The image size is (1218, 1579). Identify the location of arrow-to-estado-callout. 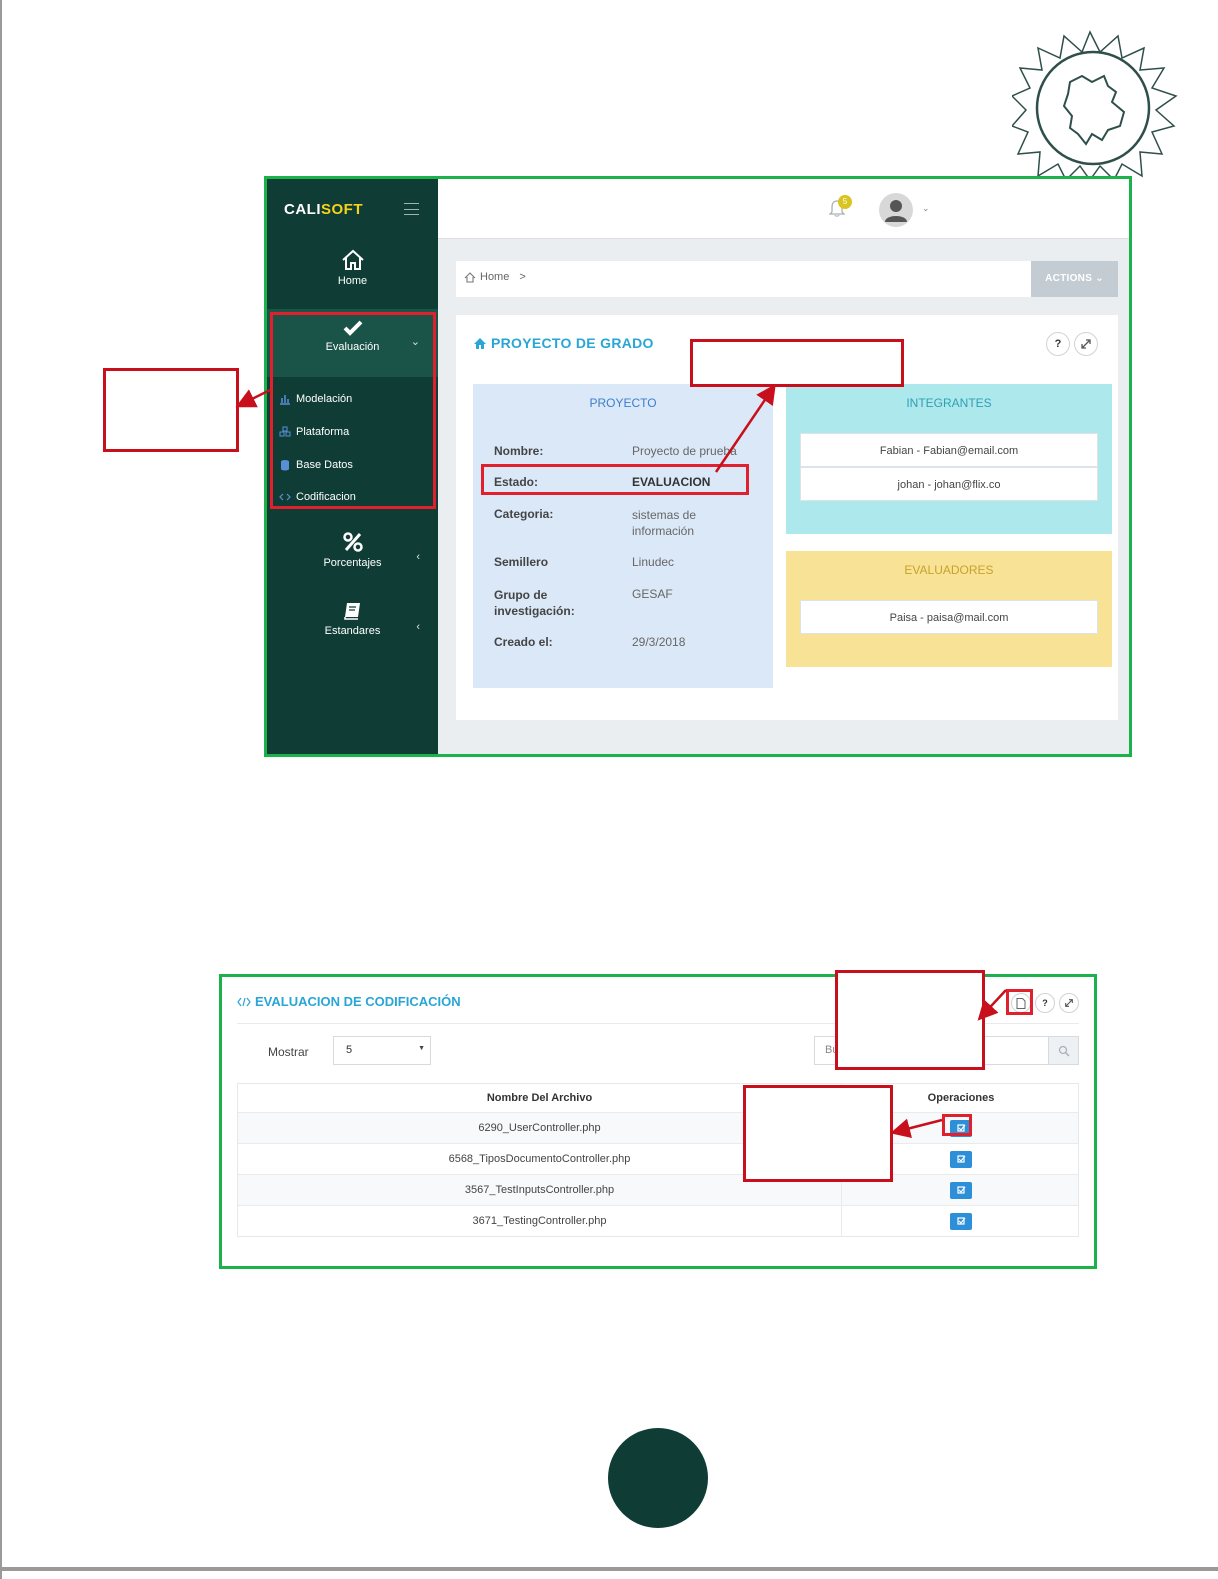
(745, 428).